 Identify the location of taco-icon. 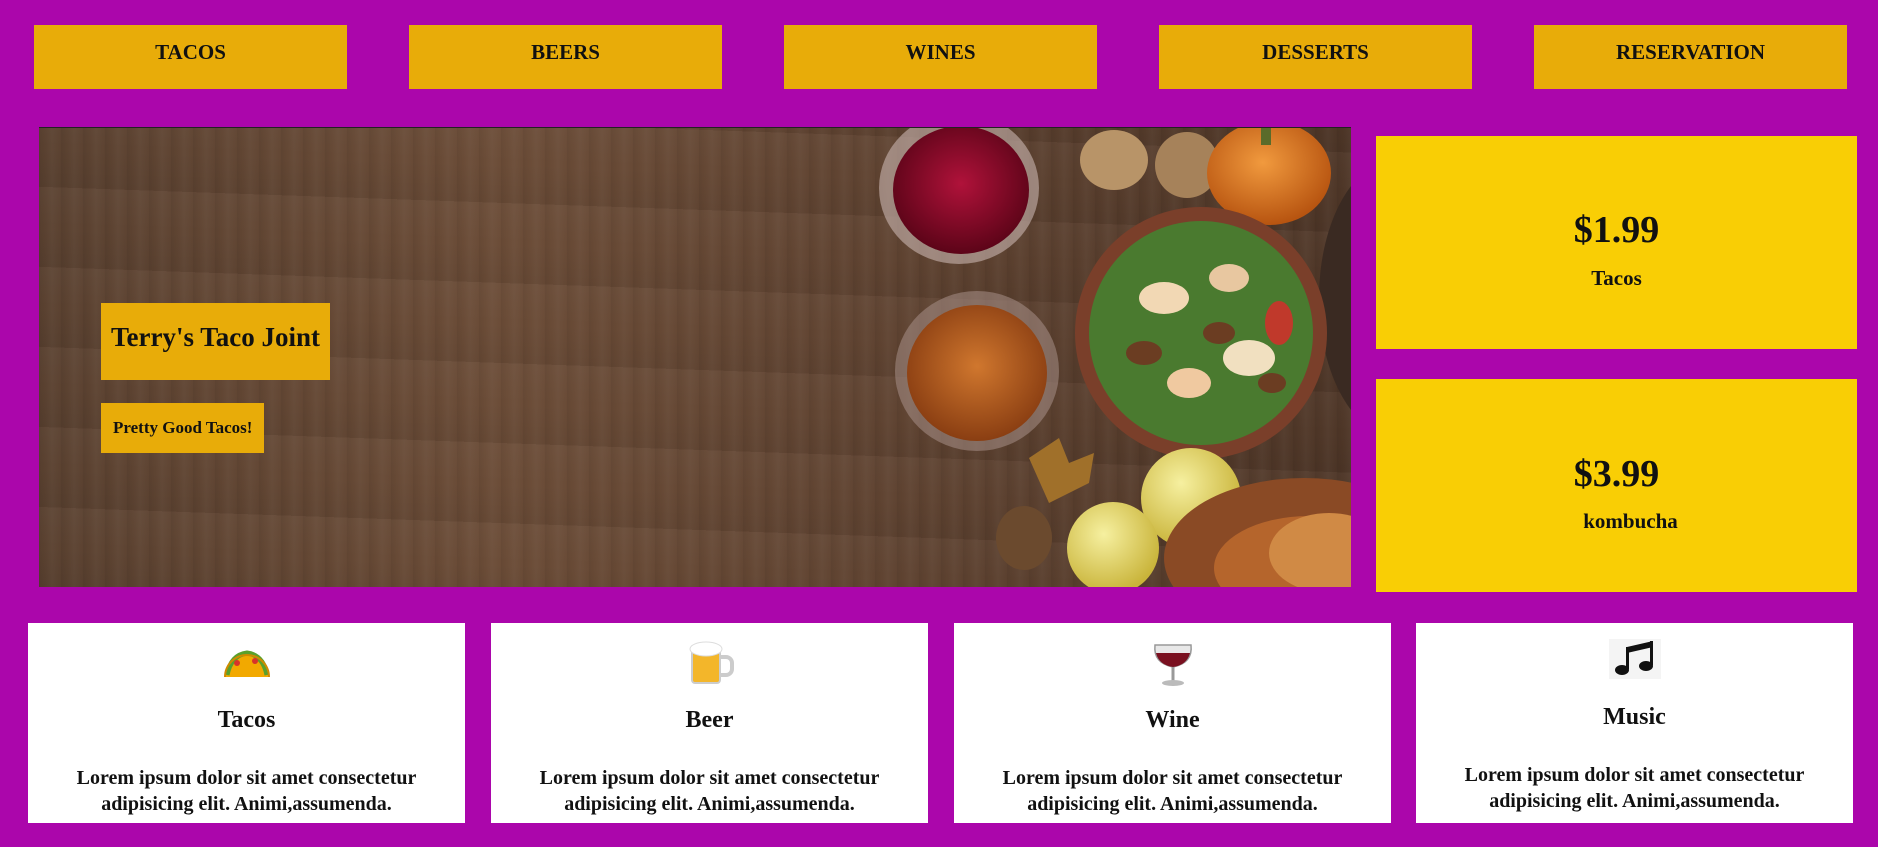
(246, 664).